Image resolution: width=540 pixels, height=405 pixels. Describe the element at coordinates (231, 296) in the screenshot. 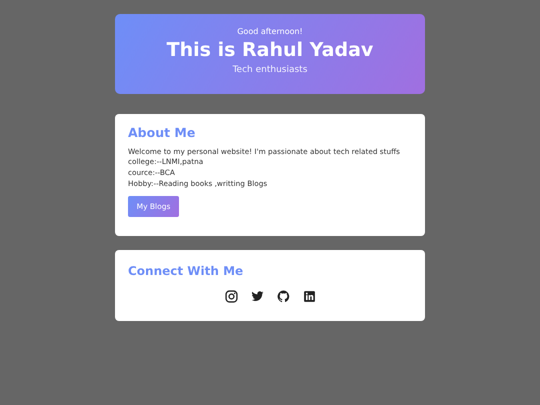

I see `instagram-icon` at that location.